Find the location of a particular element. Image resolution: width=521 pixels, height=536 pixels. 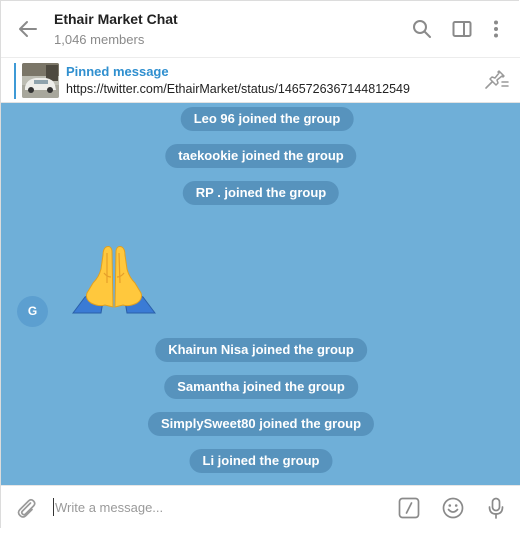

compose-bar is located at coordinates (260, 507).